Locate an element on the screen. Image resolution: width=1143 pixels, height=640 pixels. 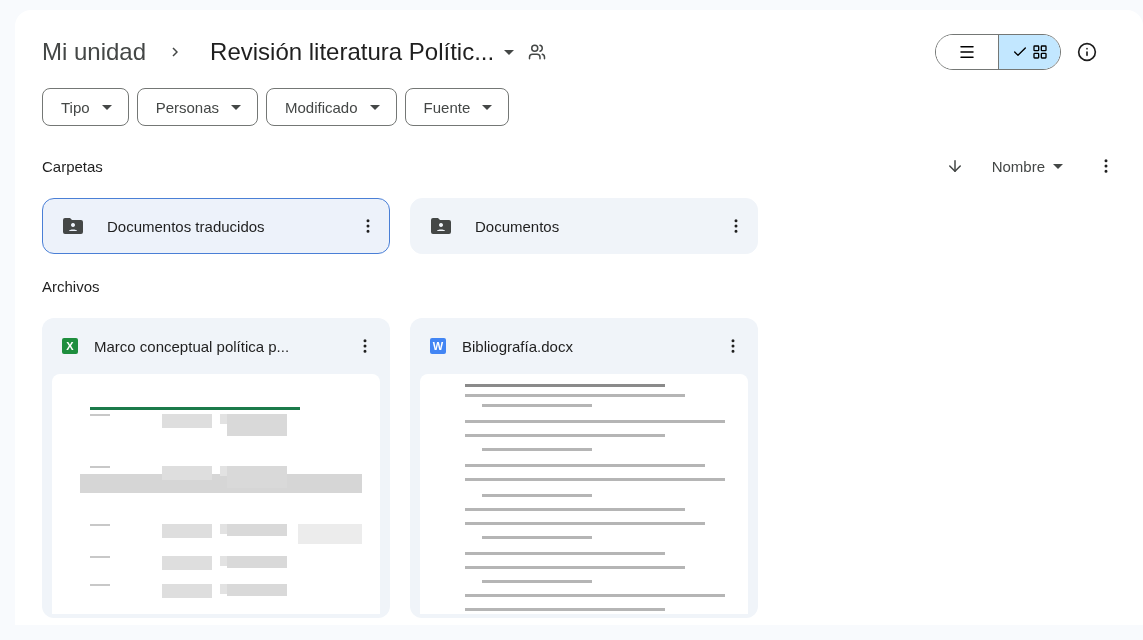
section-title: Archivos is located at coordinates (71, 286).